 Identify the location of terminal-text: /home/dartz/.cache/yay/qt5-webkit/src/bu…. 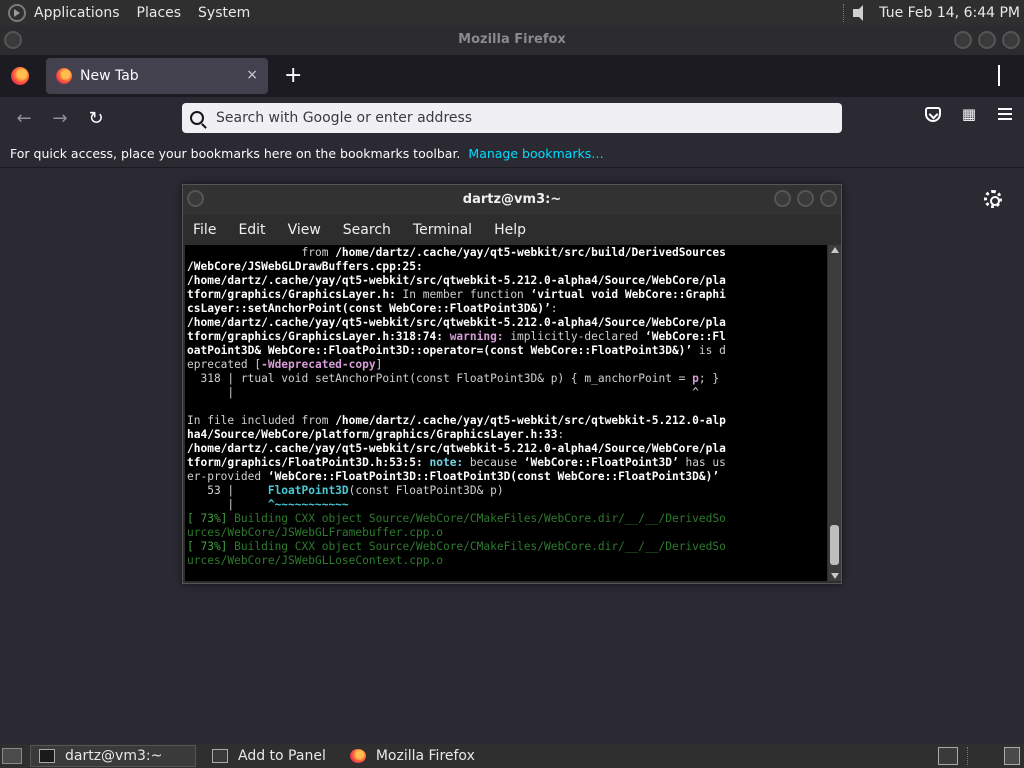
(530, 252).